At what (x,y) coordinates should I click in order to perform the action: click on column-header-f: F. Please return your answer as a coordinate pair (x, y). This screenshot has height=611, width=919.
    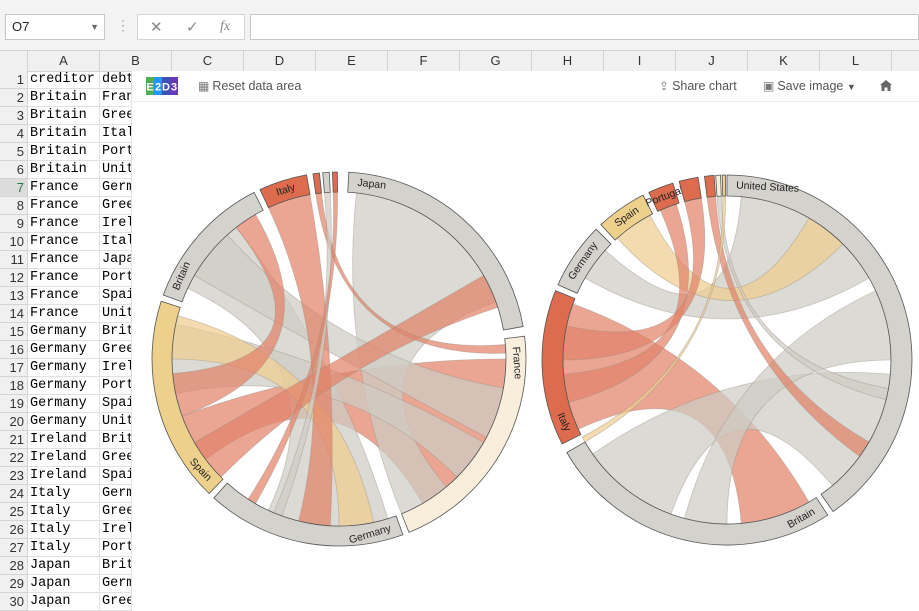
    Looking at the image, I should click on (424, 61).